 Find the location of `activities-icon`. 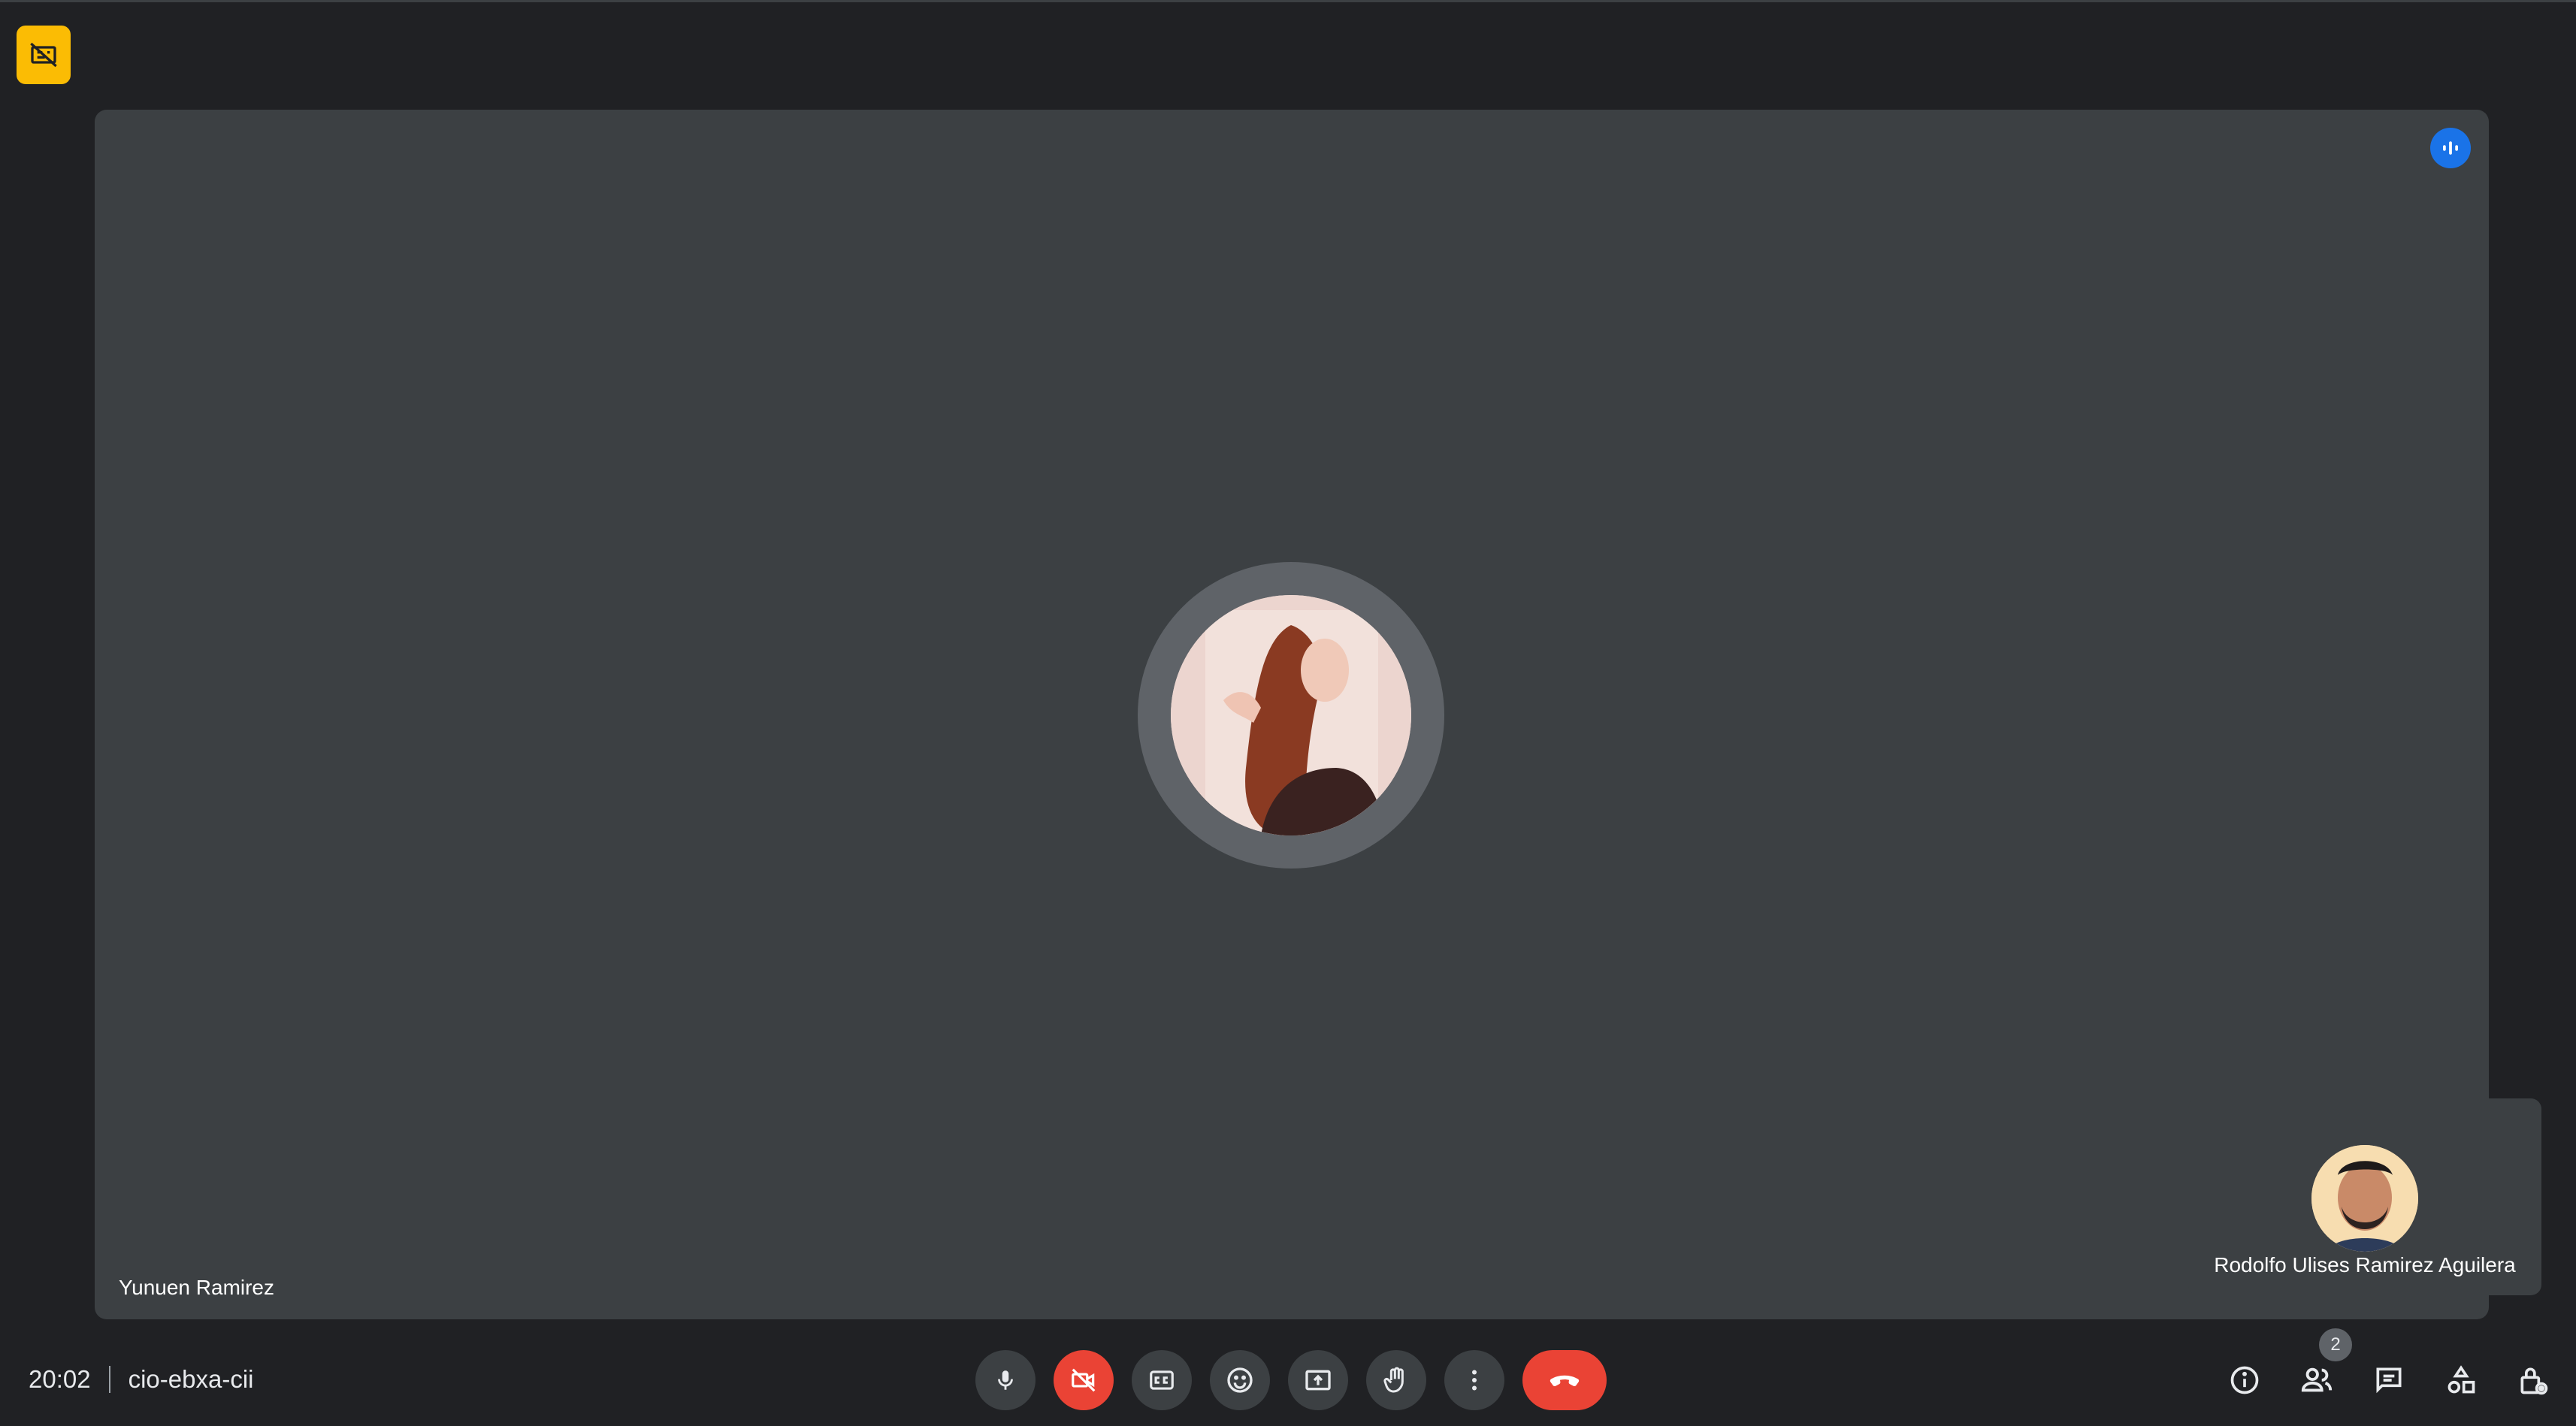

activities-icon is located at coordinates (2461, 1380).